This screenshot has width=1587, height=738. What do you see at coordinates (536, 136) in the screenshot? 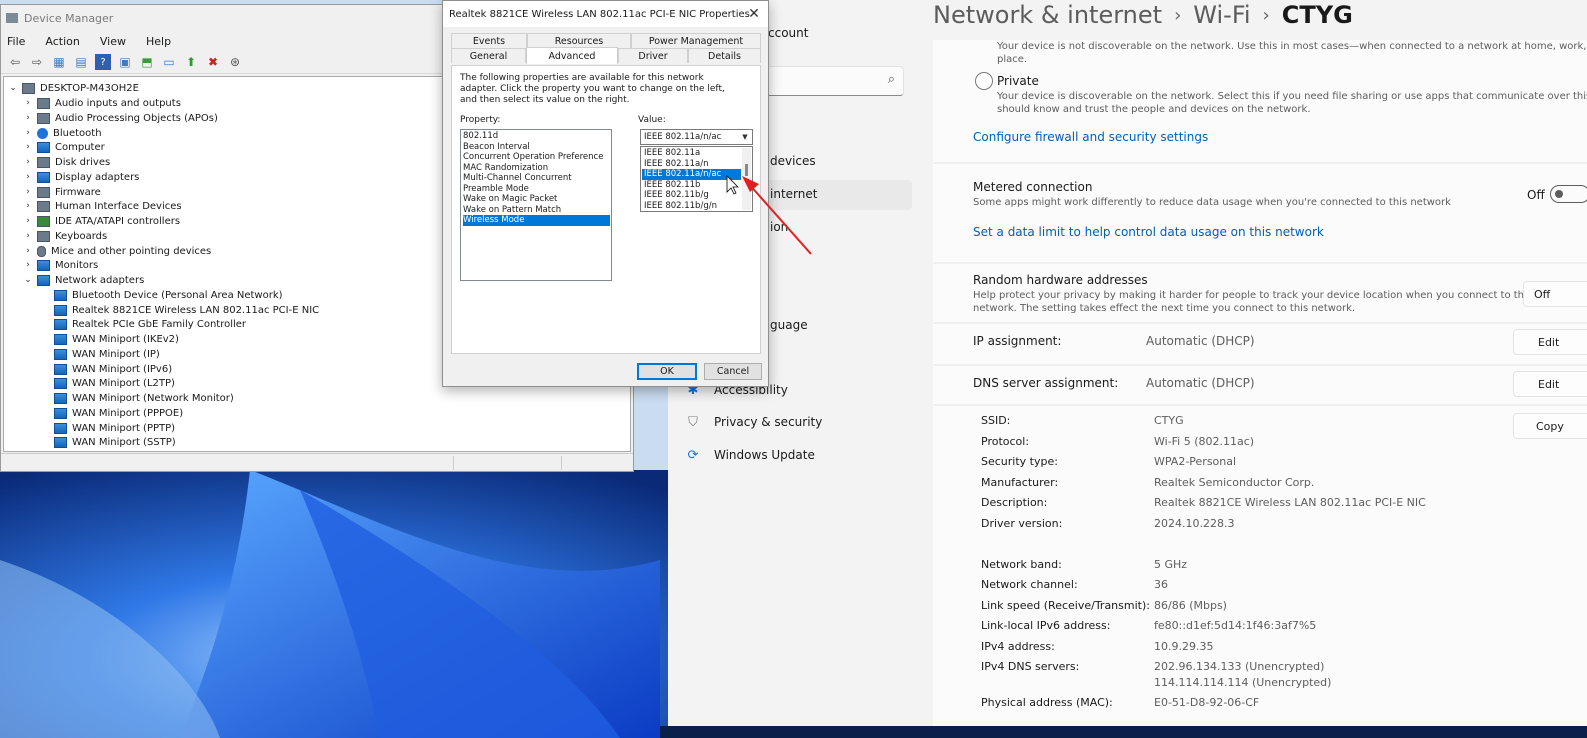
I see `property-item: 802.11d` at bounding box center [536, 136].